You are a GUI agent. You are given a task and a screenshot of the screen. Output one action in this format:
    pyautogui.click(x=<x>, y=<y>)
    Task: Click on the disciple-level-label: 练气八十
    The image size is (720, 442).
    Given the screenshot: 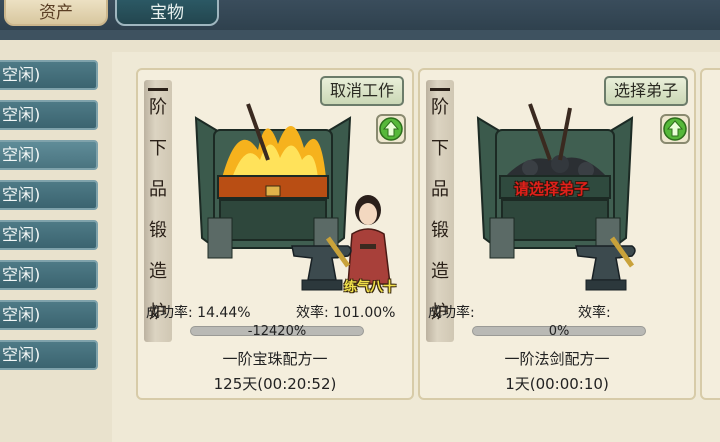 What is the action you would take?
    pyautogui.click(x=370, y=287)
    